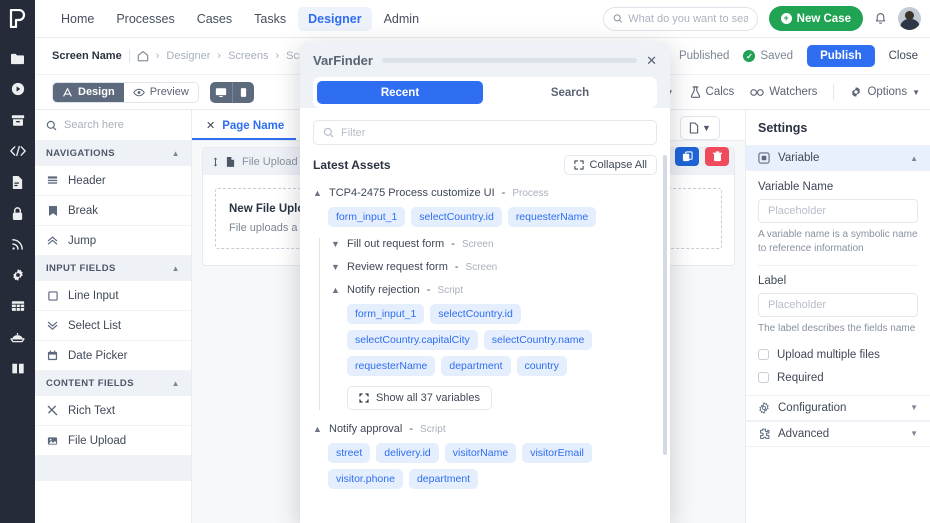  What do you see at coordinates (480, 453) in the screenshot?
I see `variable-tag: visitorName` at bounding box center [480, 453].